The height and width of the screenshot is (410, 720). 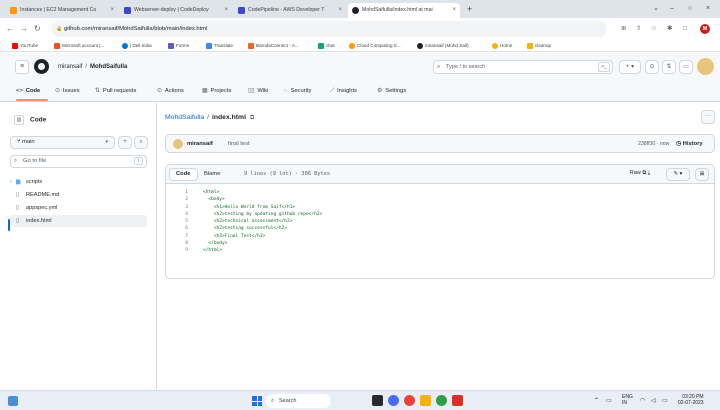 What do you see at coordinates (37, 29) in the screenshot?
I see `reload-icon: ↻` at bounding box center [37, 29].